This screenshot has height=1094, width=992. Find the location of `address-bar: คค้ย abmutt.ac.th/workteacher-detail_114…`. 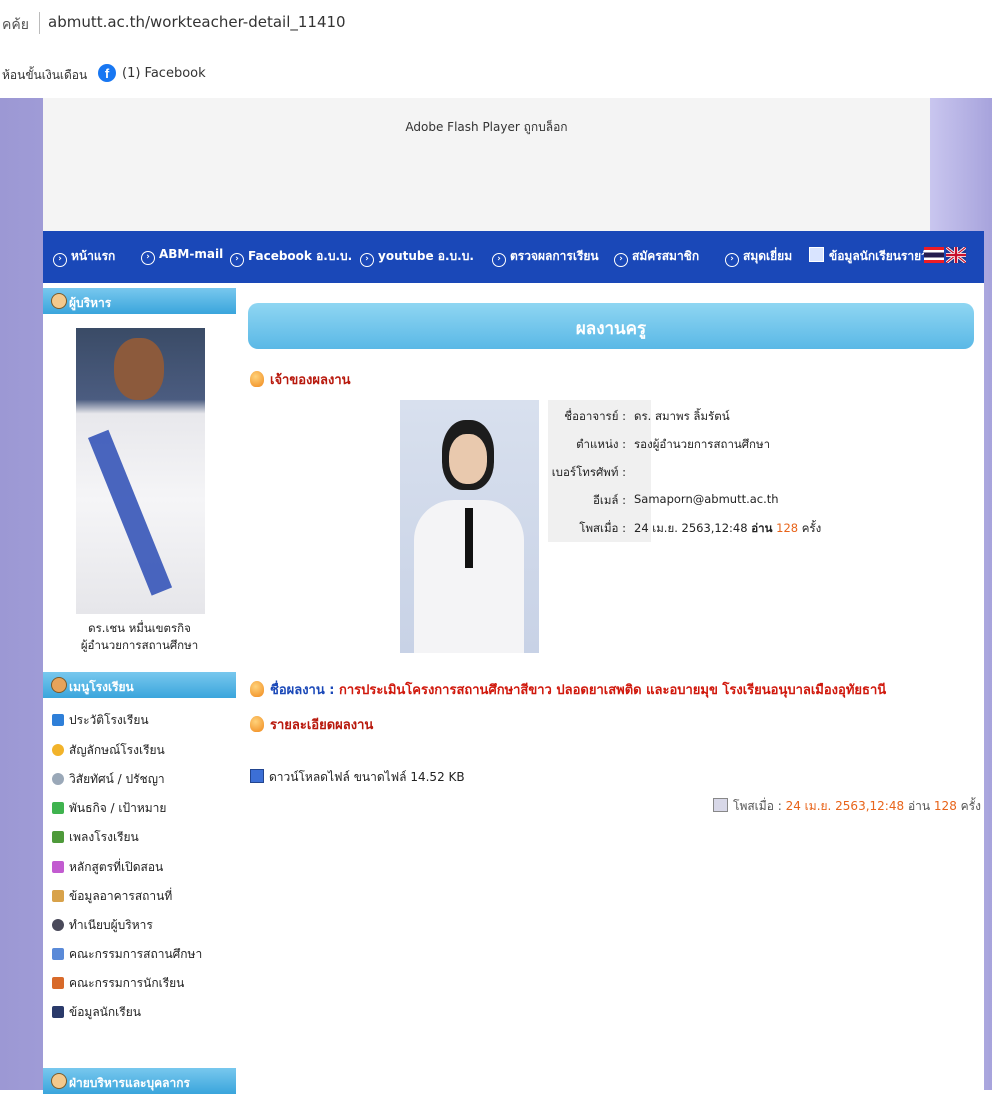

address-bar: คค้ย abmutt.ac.th/workteacher-detail_114… is located at coordinates (496, 24).